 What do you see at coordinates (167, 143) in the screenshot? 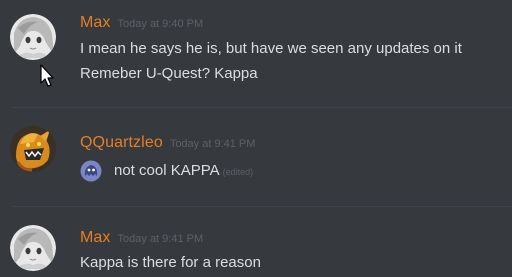
I see `message-header: QQuartzleo Today at 9:41 PM` at bounding box center [167, 143].